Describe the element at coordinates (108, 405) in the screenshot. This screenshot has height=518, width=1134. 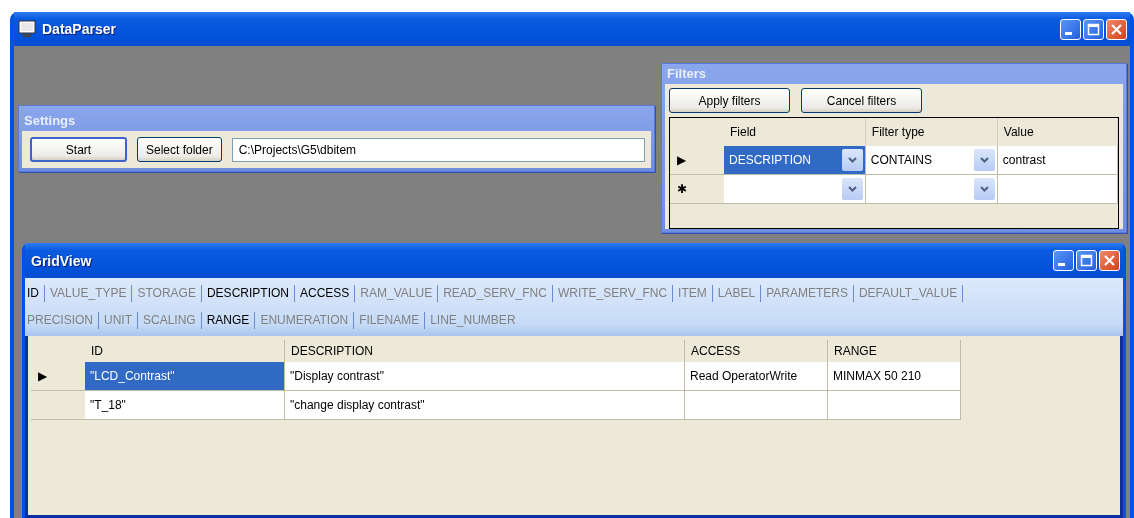
I see `cell-text: "T_18"` at that location.